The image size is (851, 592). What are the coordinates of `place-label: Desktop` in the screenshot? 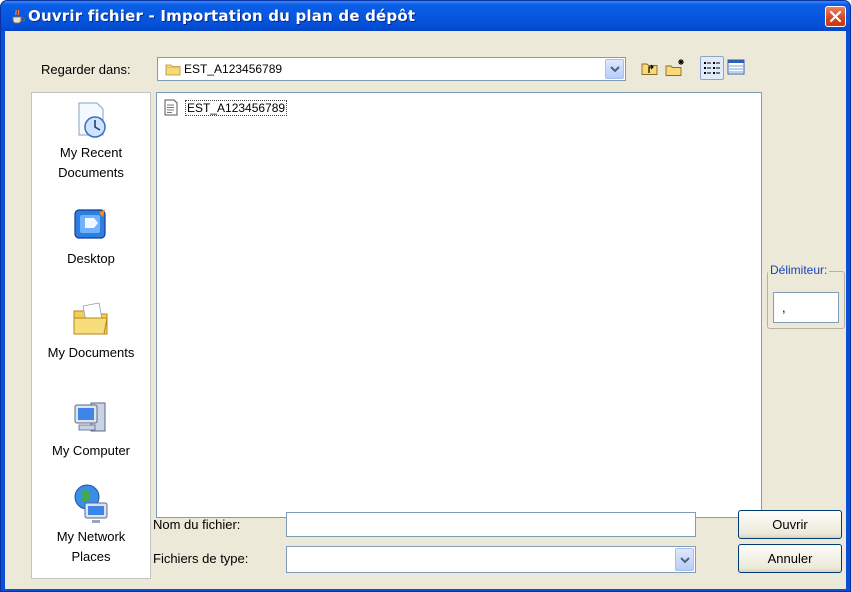 It's located at (91, 258).